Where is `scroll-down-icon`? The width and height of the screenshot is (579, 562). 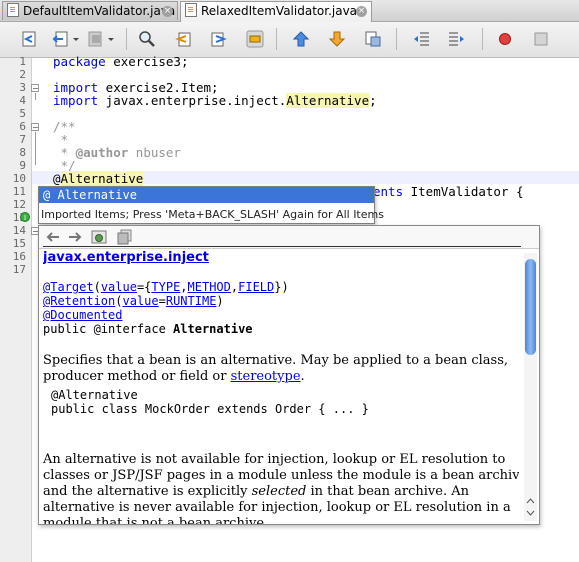
scroll-down-icon is located at coordinates (530, 513).